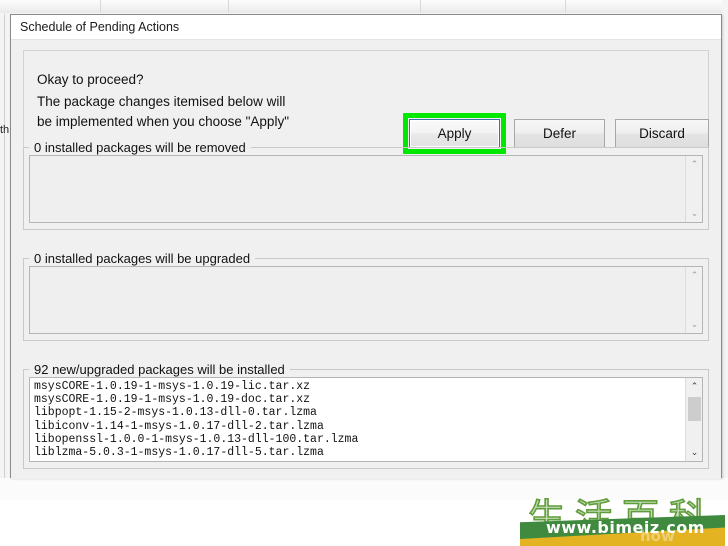 Image resolution: width=728 pixels, height=546 pixels. I want to click on background-left-divider, so click(4, 249).